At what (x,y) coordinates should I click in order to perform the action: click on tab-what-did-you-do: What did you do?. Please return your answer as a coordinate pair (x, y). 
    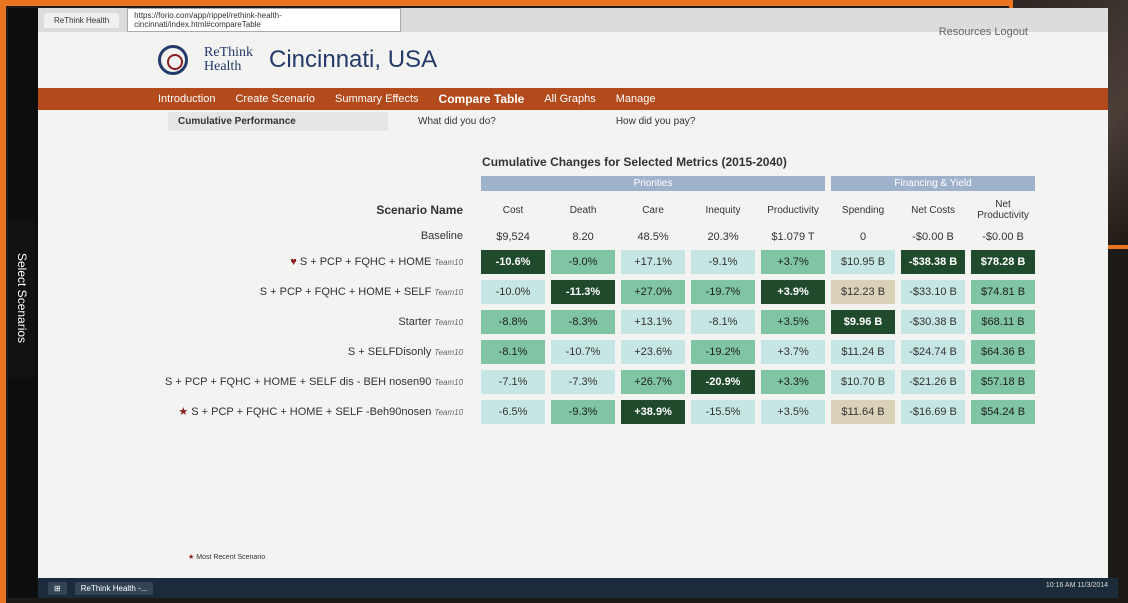
    Looking at the image, I should click on (457, 121).